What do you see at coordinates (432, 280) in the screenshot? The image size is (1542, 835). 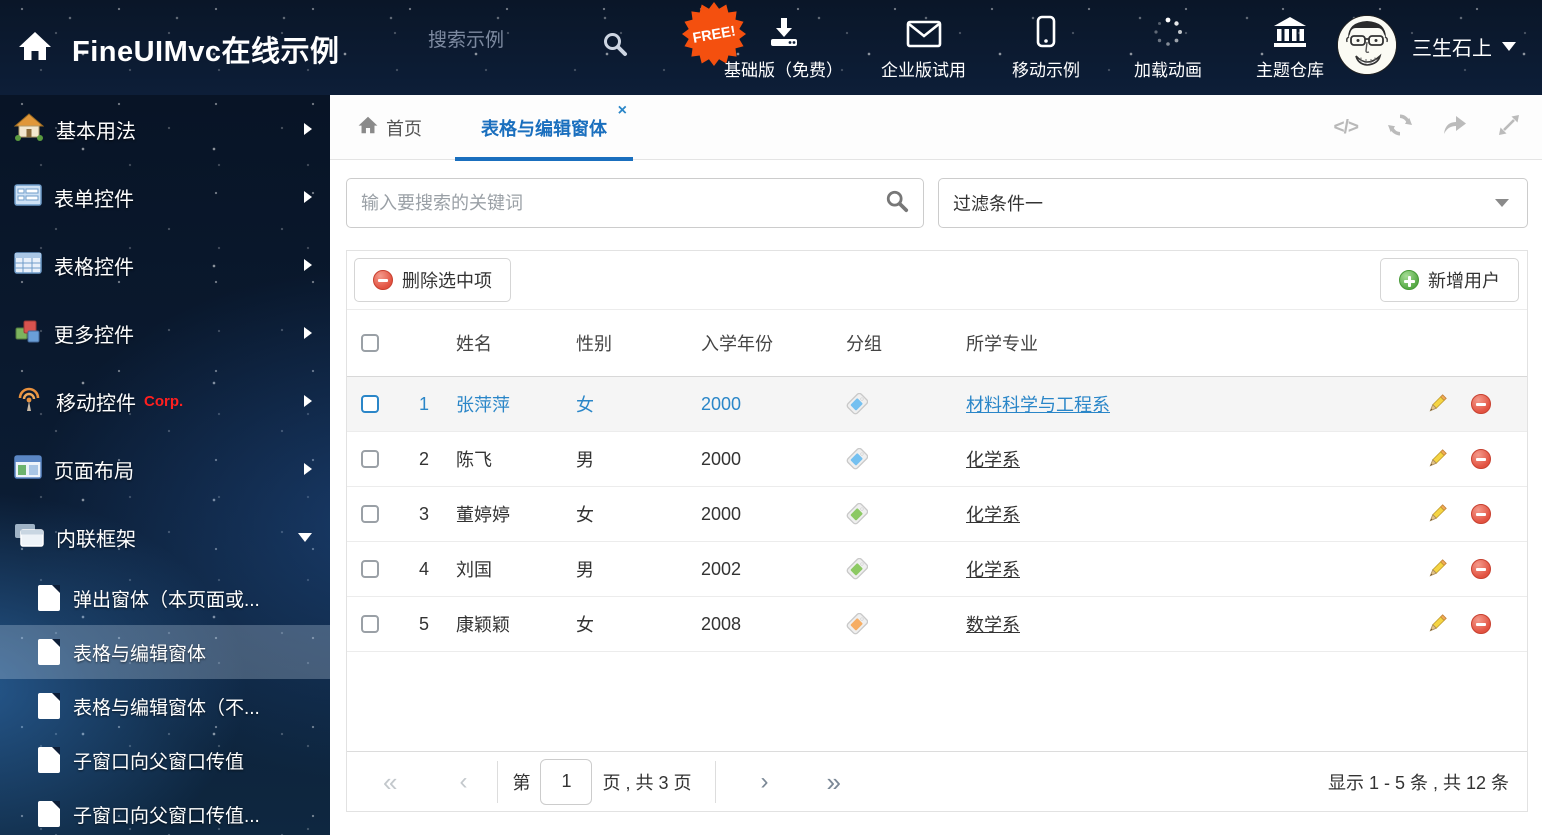 I see `delete-selected-button: 删除选中项` at bounding box center [432, 280].